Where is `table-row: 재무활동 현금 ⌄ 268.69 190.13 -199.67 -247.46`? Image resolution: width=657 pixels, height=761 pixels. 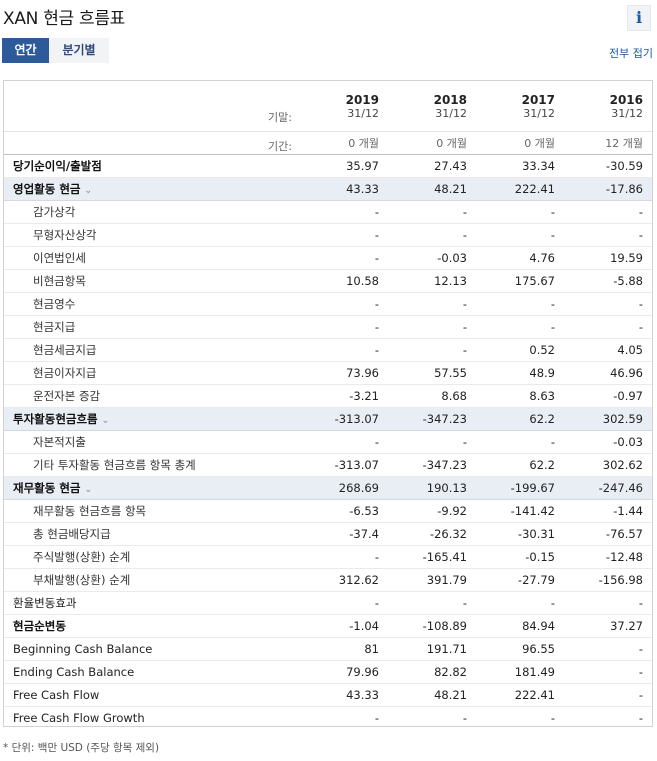
table-row: 재무활동 현금 ⌄ 268.69 190.13 -199.67 -247.46 is located at coordinates (328, 488).